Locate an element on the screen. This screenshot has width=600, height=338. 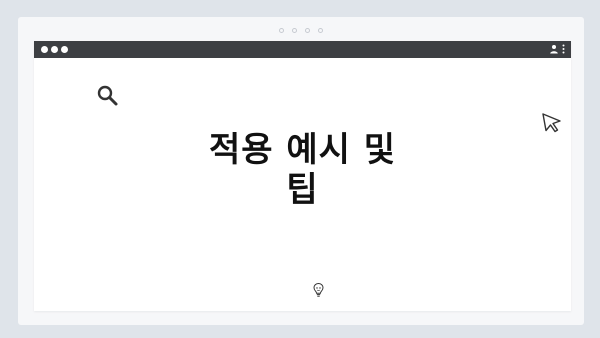
kebab-icon is located at coordinates (563, 49).